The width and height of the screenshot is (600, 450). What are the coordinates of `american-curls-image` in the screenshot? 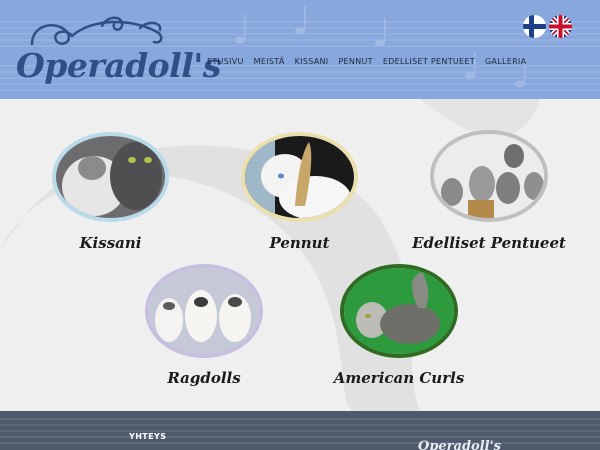 It's located at (399, 311).